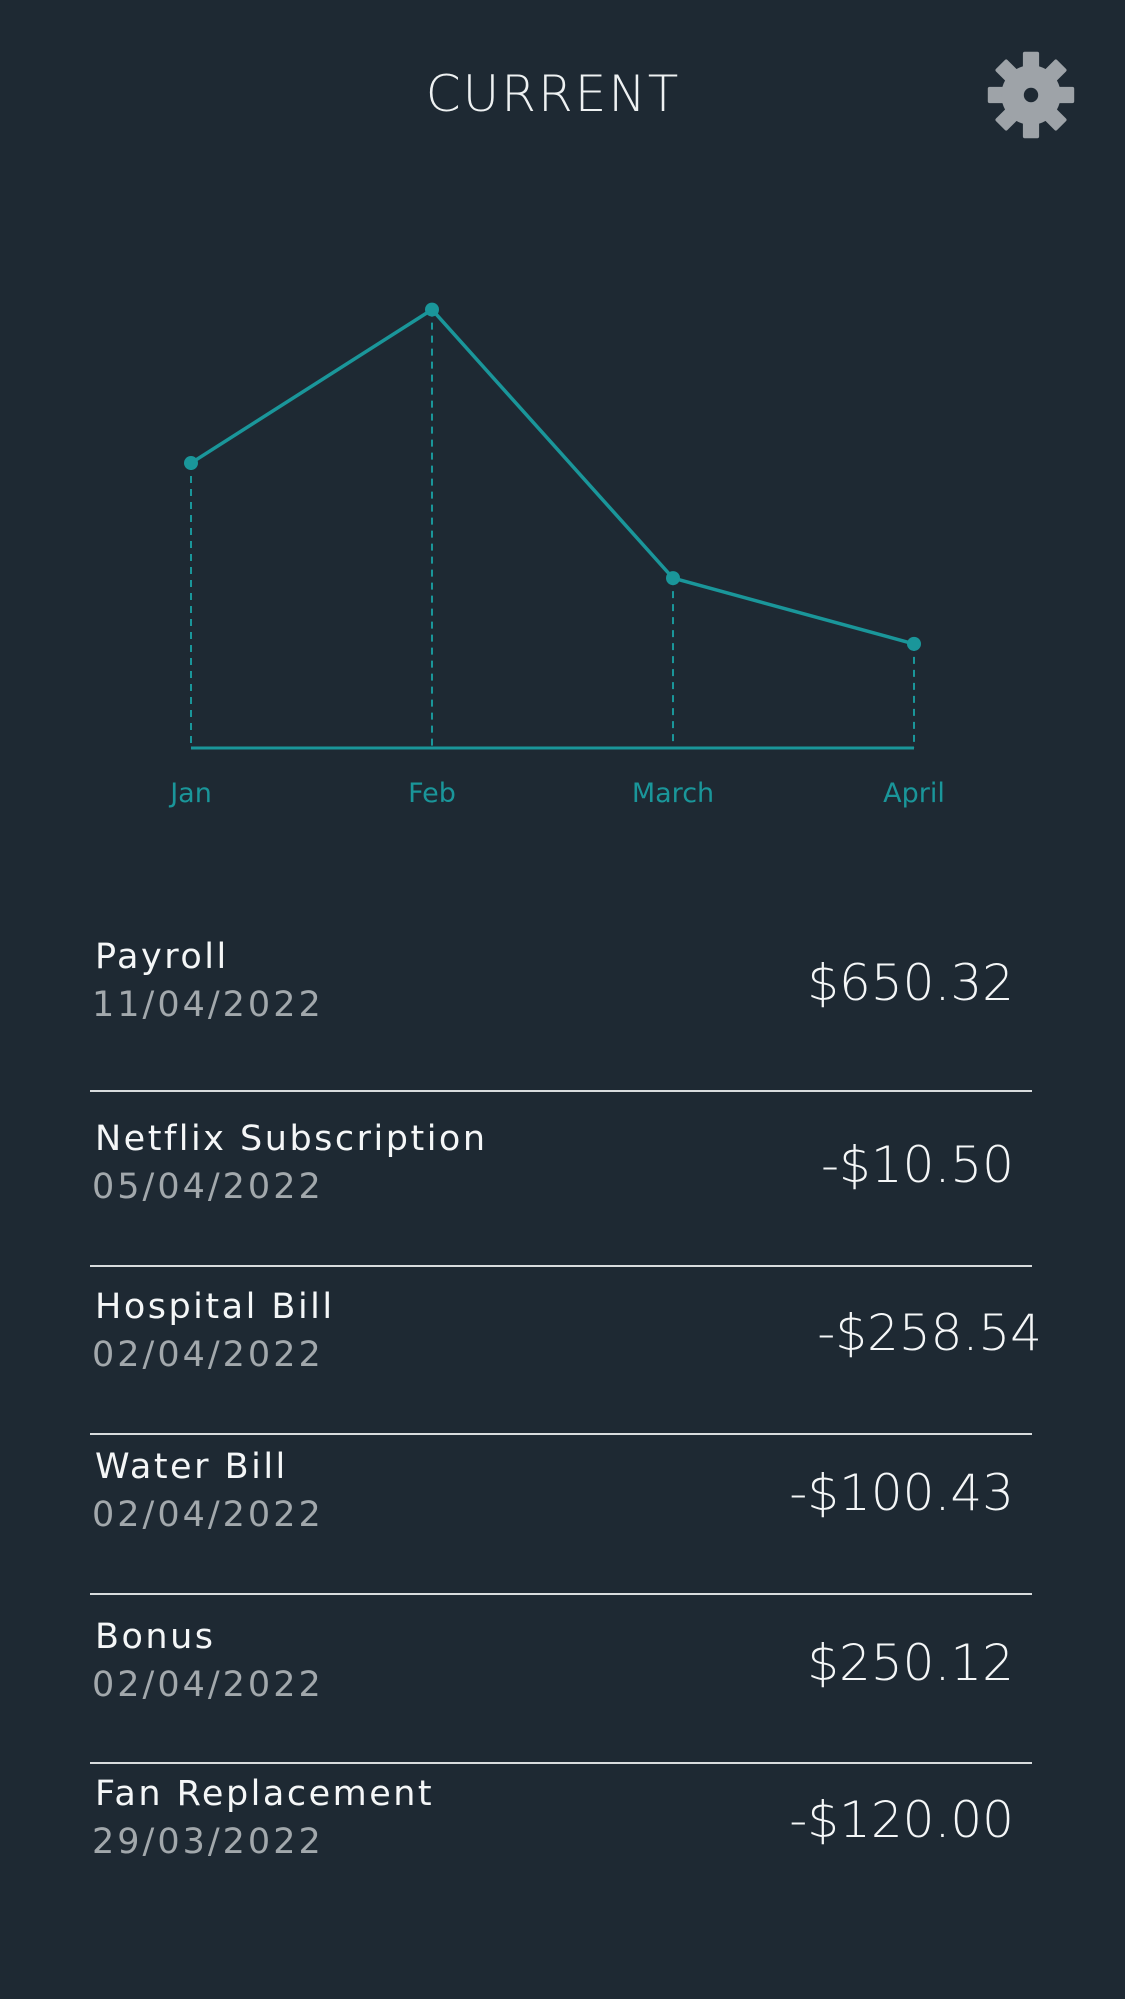 The height and width of the screenshot is (1999, 1125). What do you see at coordinates (910, 1663) in the screenshot?
I see `transaction-amount: $250.12` at bounding box center [910, 1663].